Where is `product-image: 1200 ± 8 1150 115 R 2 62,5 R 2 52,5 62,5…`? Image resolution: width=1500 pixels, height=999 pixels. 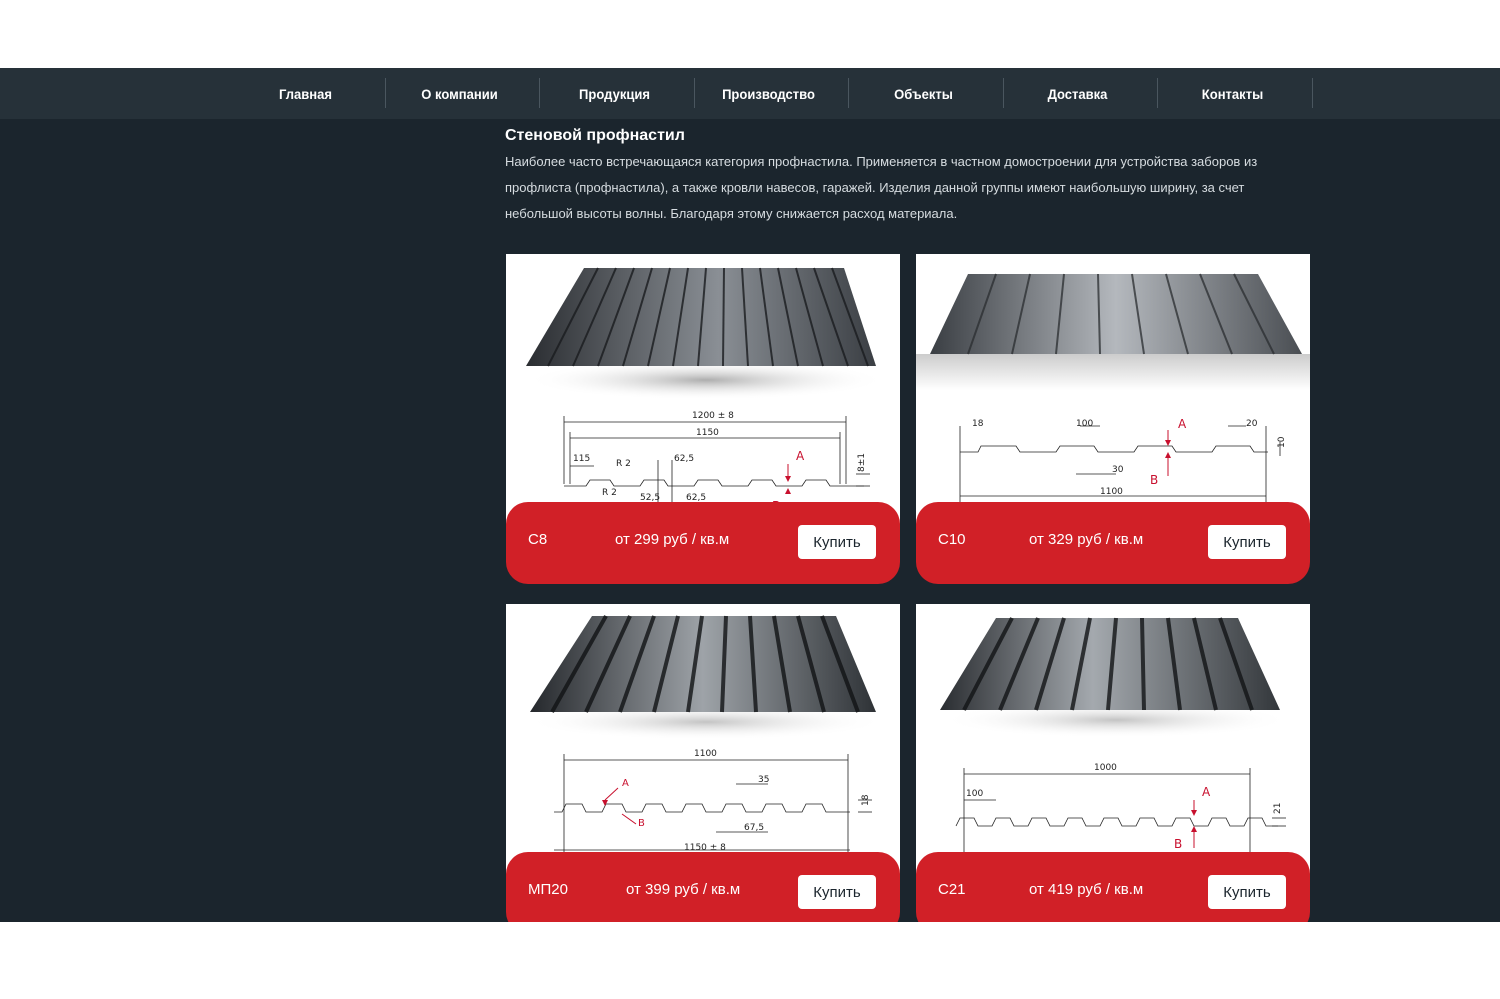 product-image: 1200 ± 8 1150 115 R 2 62,5 R 2 52,5 62,5… is located at coordinates (703, 389).